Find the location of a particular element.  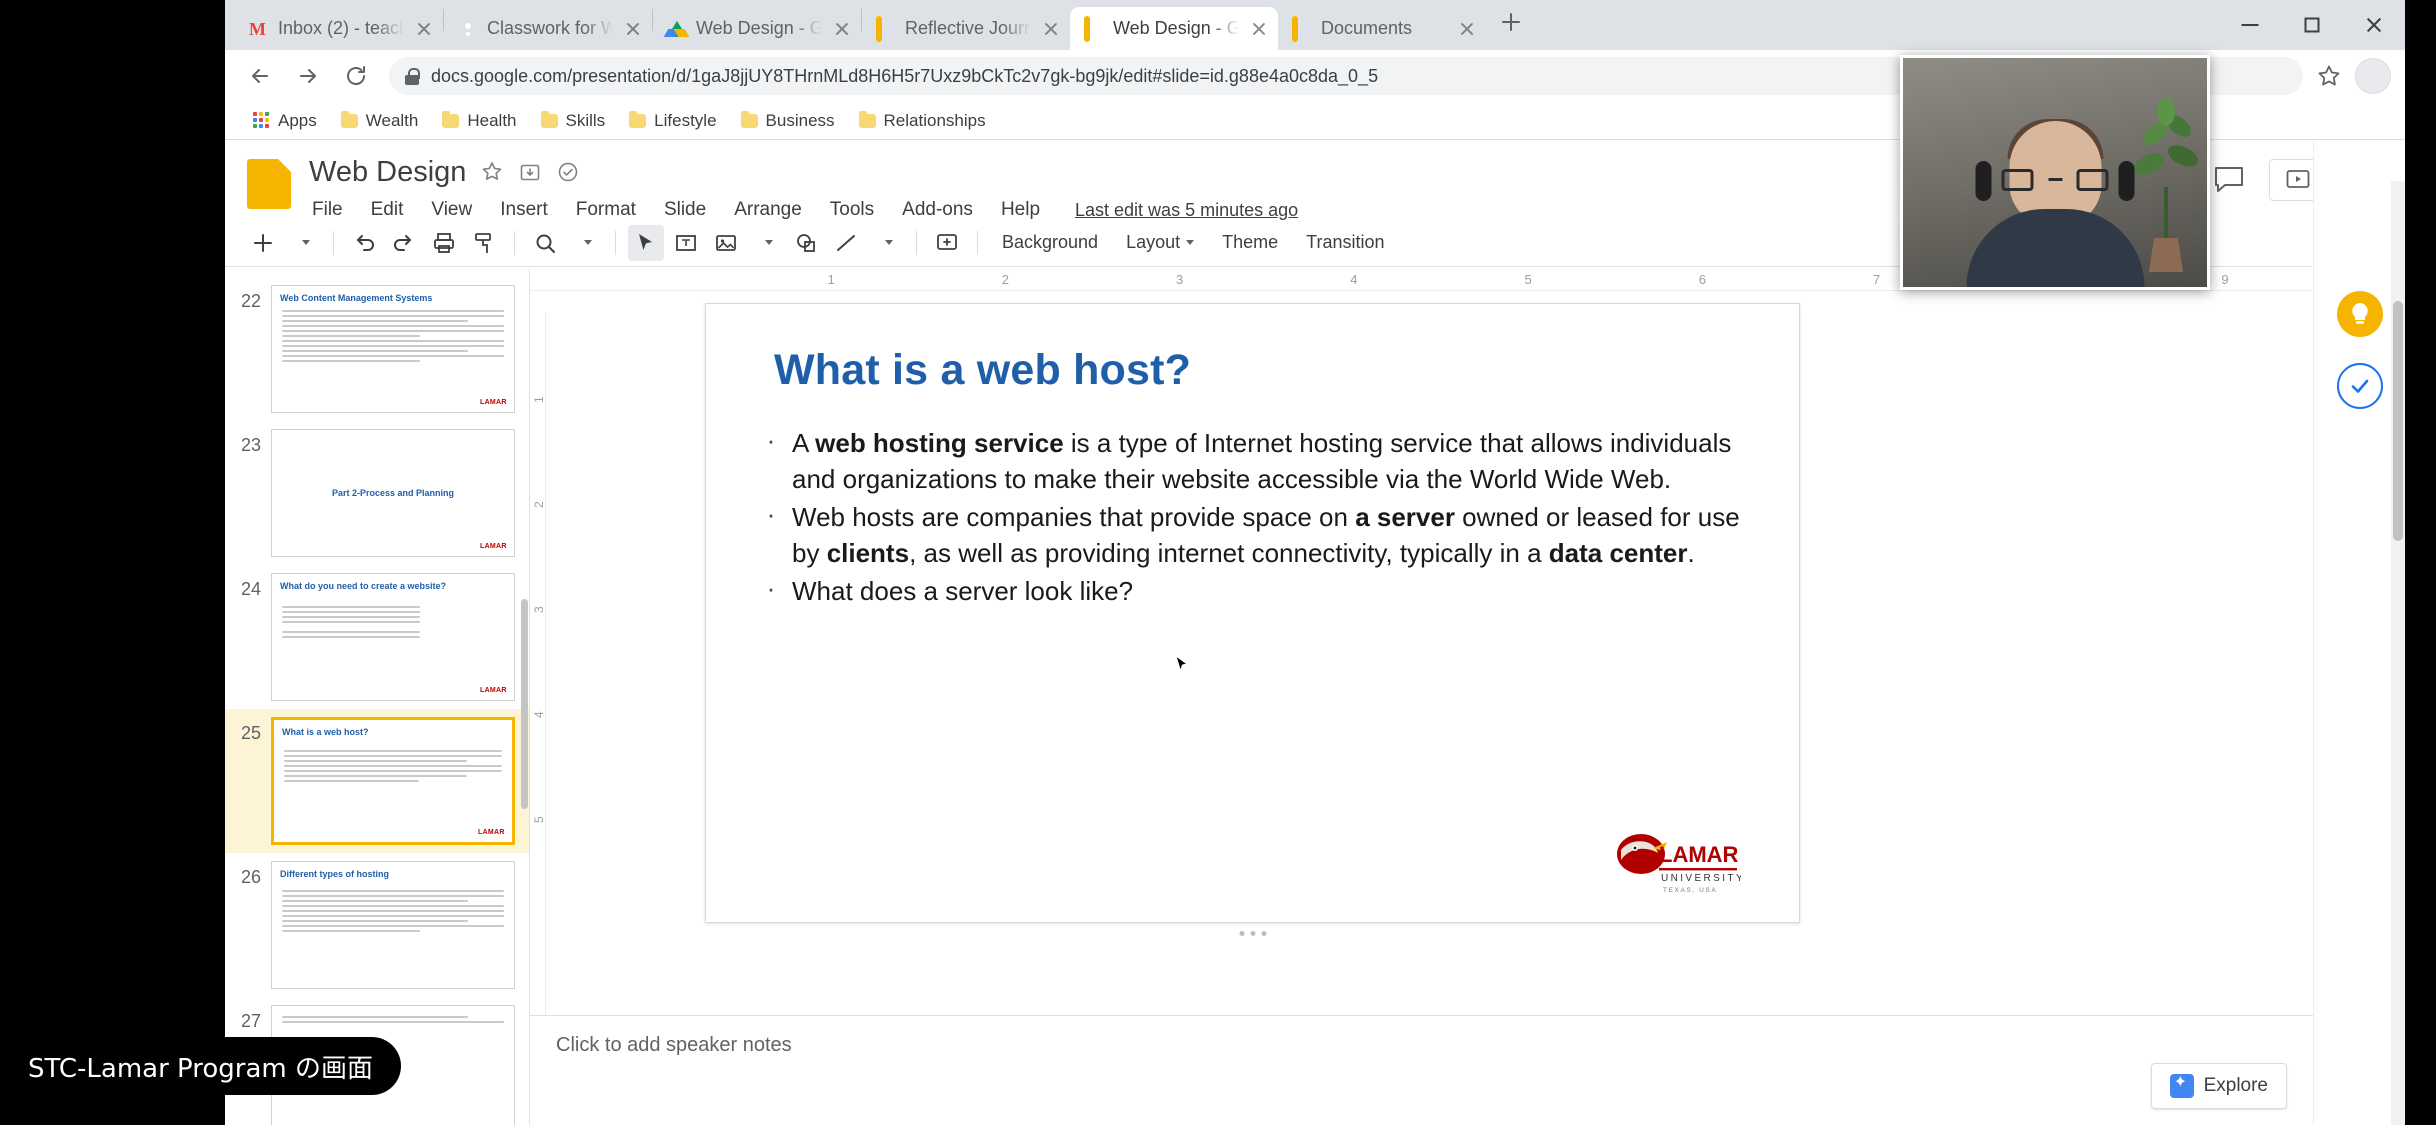

explore-button: Explore is located at coordinates (2218, 1086).